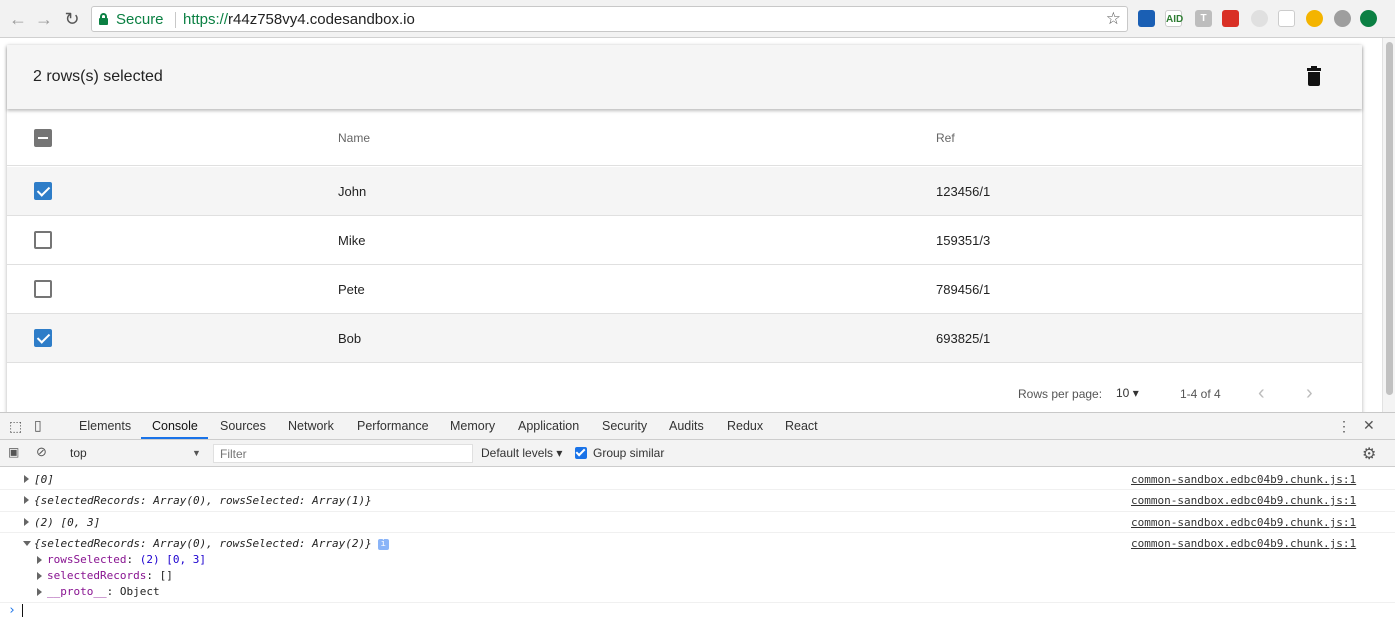  What do you see at coordinates (1174, 18) in the screenshot?
I see `aid-extension-icon: AID` at bounding box center [1174, 18].